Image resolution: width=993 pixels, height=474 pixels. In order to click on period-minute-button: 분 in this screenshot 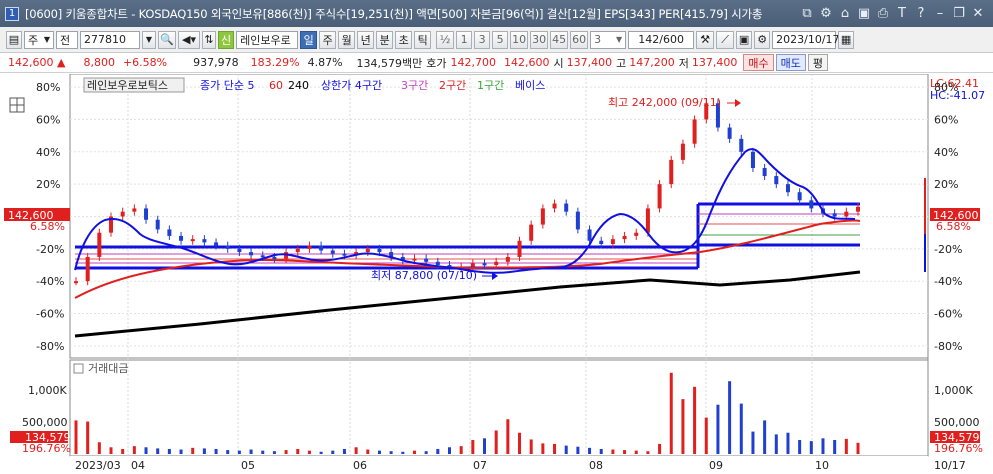, I will do `click(385, 39)`.